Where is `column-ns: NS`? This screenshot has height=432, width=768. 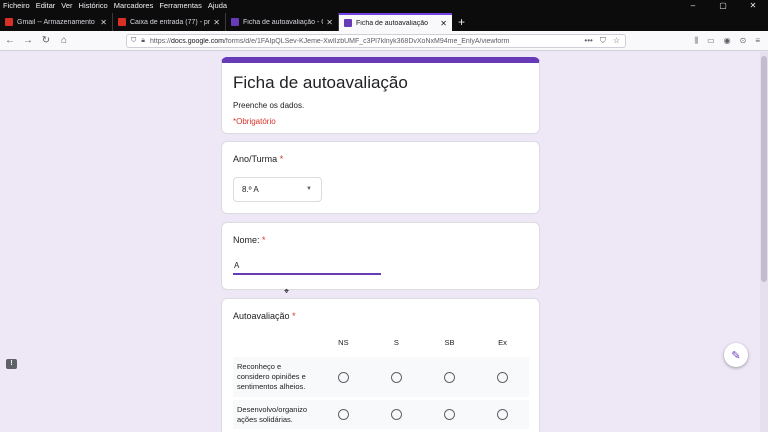
column-ns: NS is located at coordinates (343, 342).